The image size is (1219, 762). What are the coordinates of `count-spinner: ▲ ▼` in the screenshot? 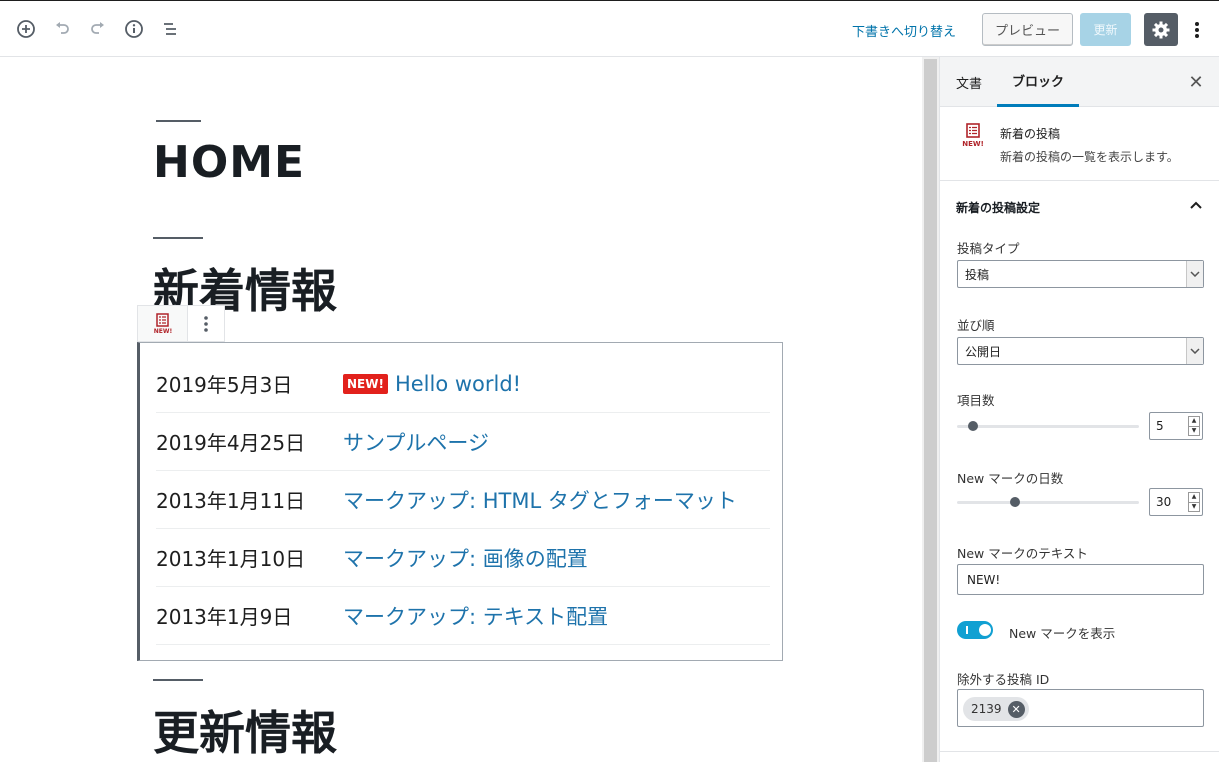 It's located at (1194, 426).